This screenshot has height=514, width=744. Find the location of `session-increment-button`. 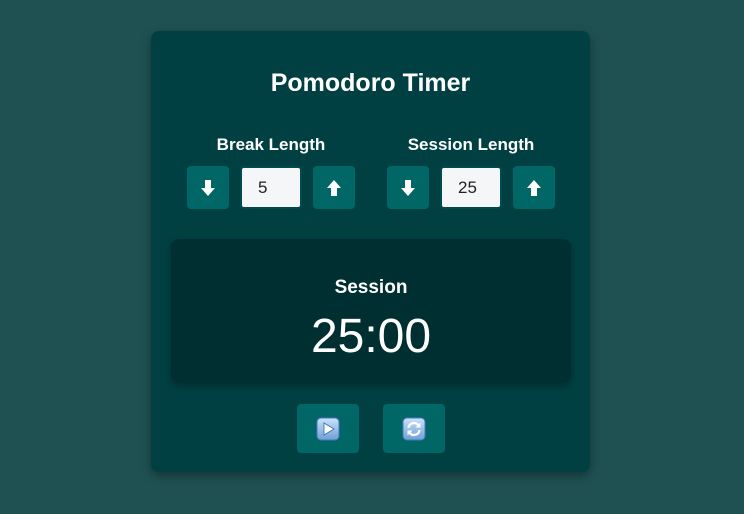

session-increment-button is located at coordinates (534, 187).